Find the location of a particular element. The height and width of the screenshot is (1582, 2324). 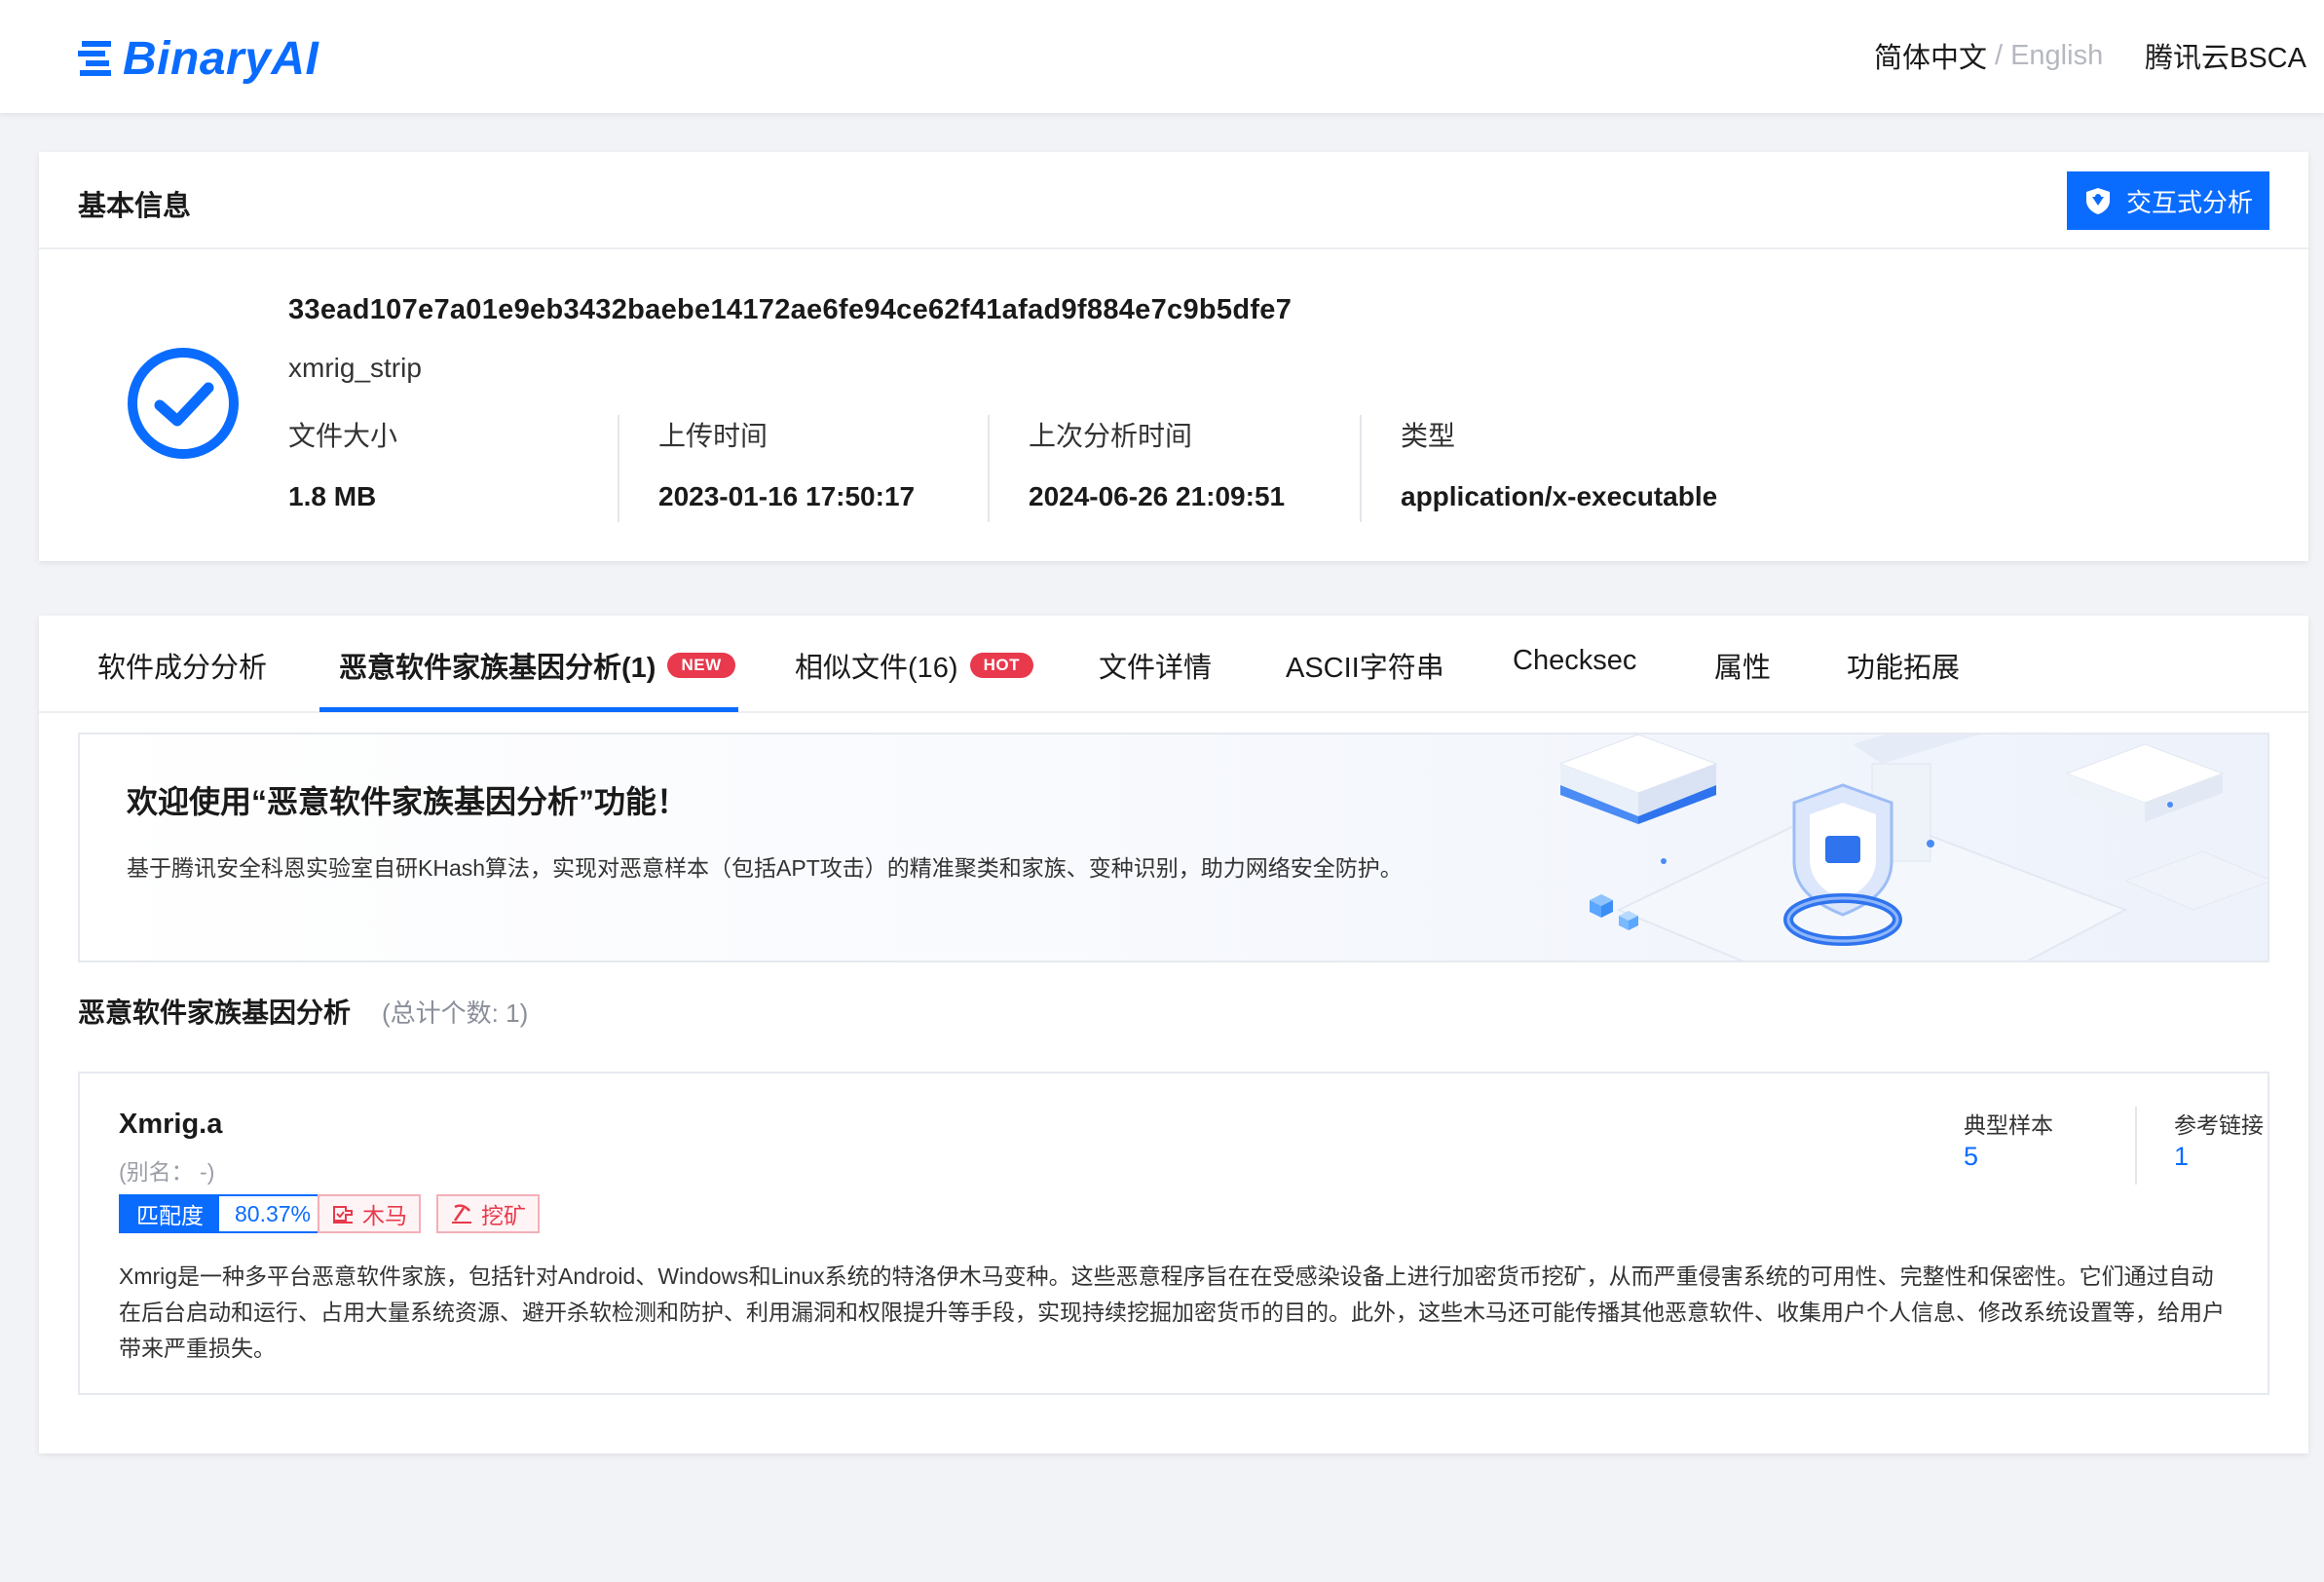

section-total-count: (总计个数: 1) is located at coordinates (455, 1013).